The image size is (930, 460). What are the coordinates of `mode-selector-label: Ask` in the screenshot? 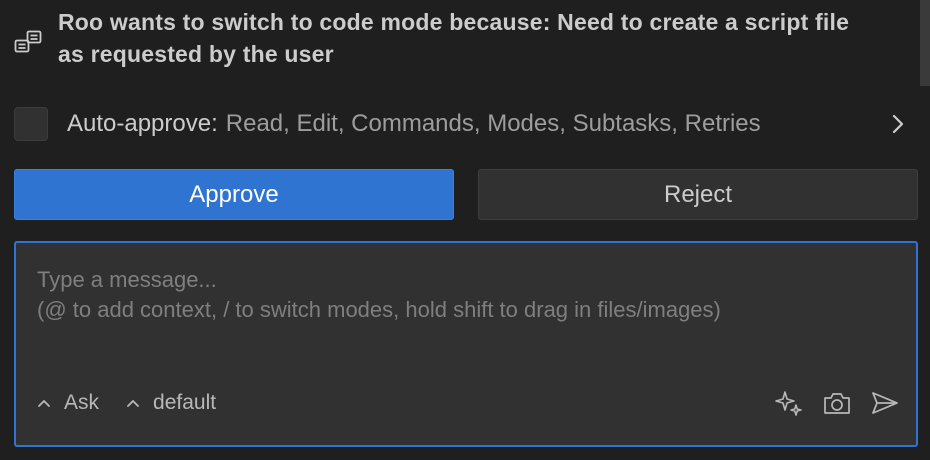 It's located at (82, 402).